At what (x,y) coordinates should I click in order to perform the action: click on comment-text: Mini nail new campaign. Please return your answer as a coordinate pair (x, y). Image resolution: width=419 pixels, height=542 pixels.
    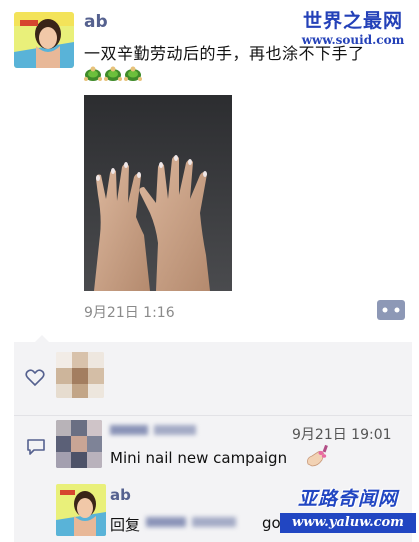
    Looking at the image, I should click on (198, 458).